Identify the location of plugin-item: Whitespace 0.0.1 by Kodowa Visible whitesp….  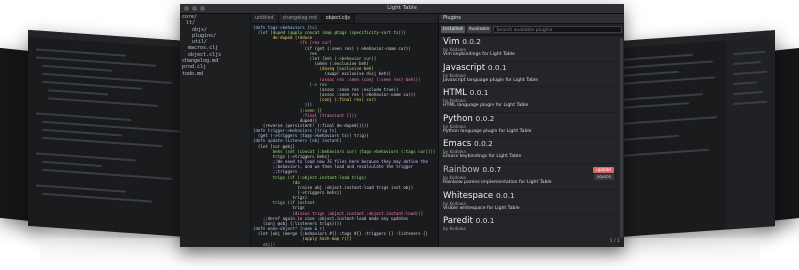
(530, 203).